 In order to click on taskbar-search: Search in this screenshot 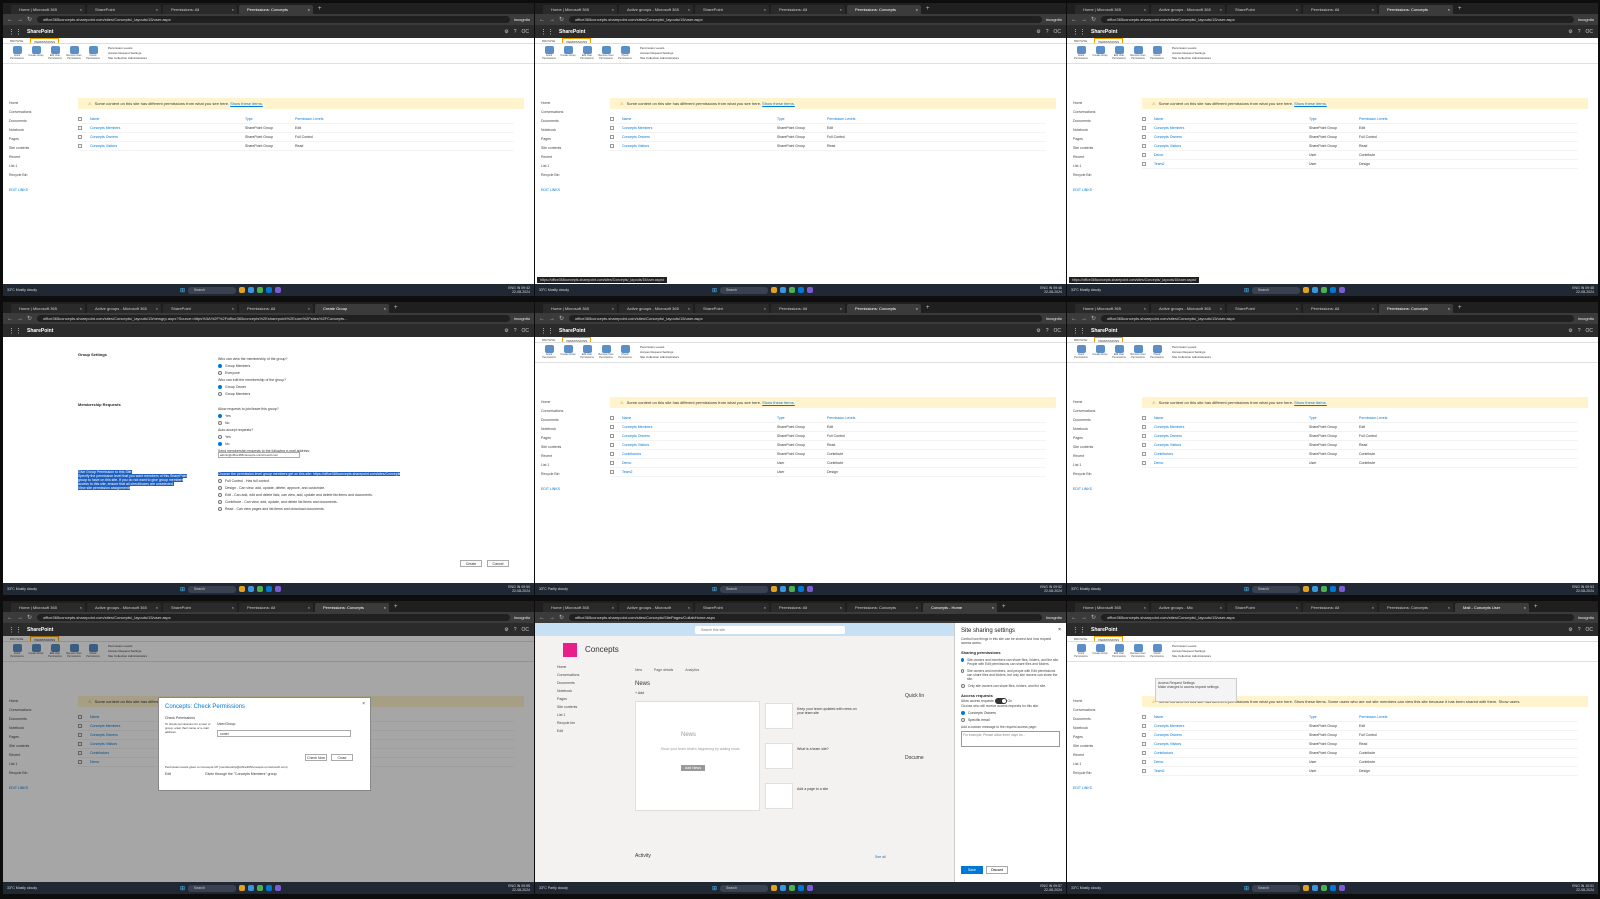, I will do `click(212, 290)`.